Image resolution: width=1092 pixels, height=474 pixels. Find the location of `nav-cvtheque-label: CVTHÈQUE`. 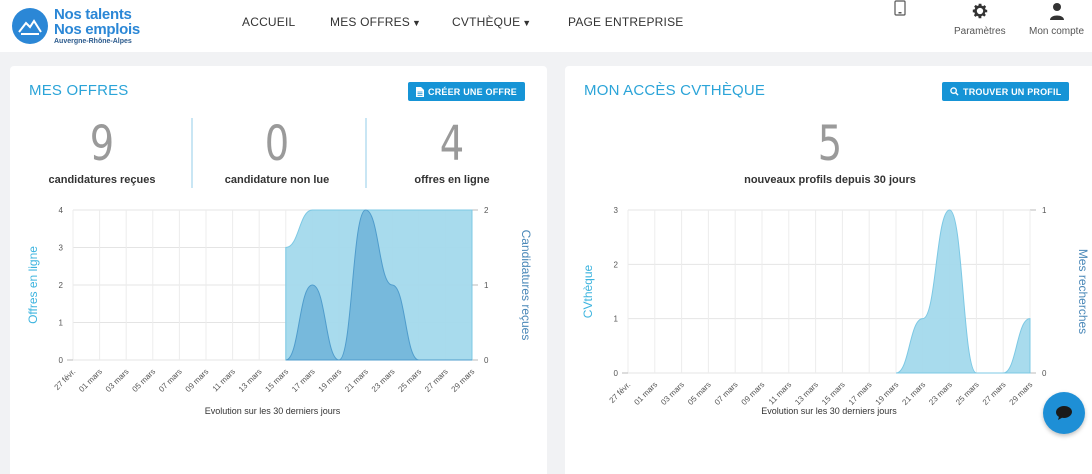

nav-cvtheque-label: CVTHÈQUE is located at coordinates (486, 22).